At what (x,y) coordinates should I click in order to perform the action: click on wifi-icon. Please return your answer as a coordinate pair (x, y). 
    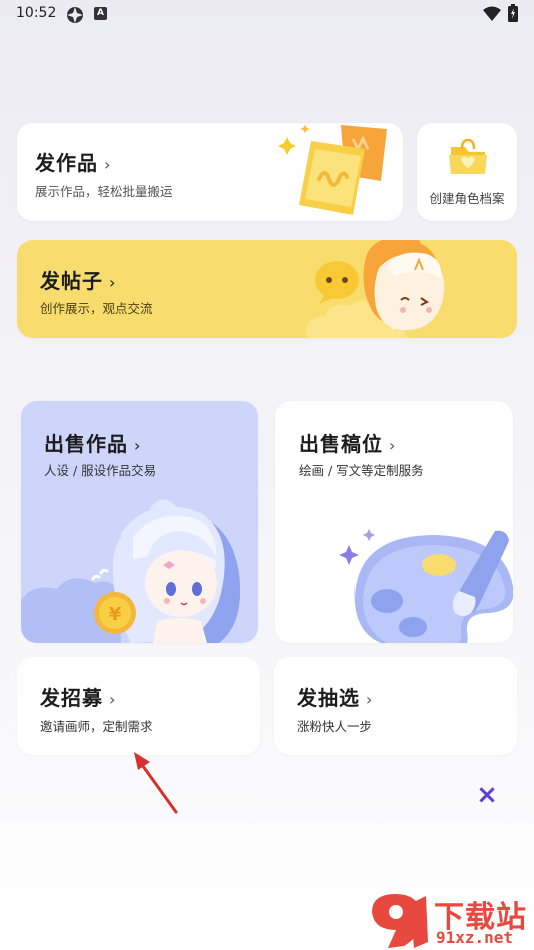
    Looking at the image, I should click on (492, 13).